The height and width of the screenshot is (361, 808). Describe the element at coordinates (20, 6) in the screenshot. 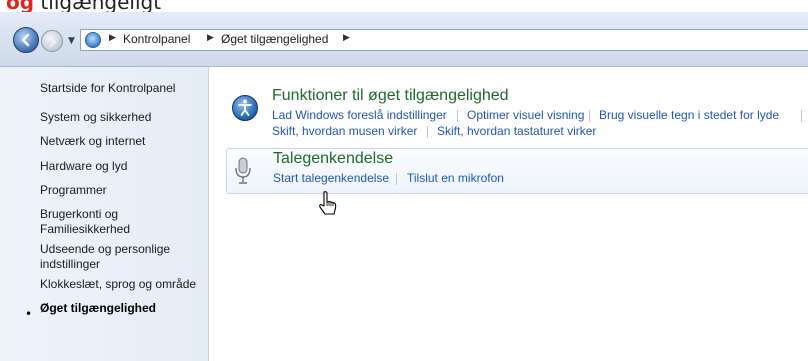

I see `clipped-heading-red: og` at that location.